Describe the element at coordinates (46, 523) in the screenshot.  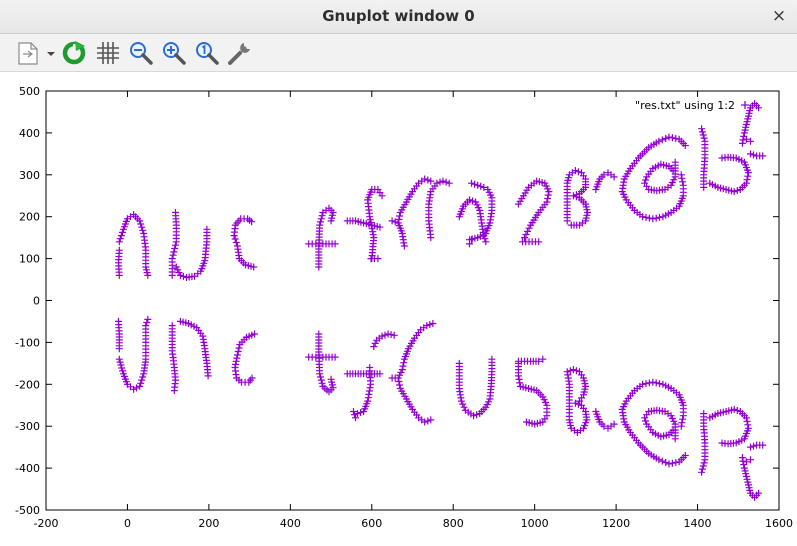
I see `x-tick-label: -200` at that location.